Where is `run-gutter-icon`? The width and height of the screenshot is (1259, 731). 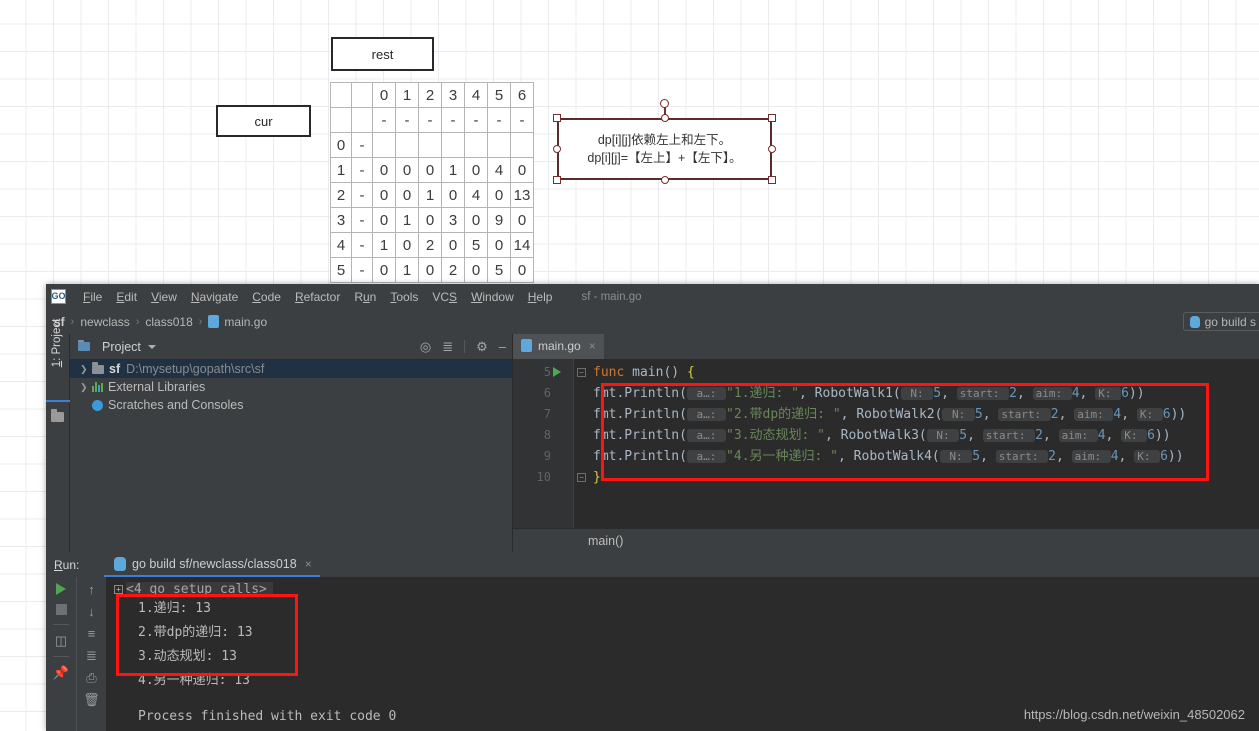
run-gutter-icon is located at coordinates (557, 372).